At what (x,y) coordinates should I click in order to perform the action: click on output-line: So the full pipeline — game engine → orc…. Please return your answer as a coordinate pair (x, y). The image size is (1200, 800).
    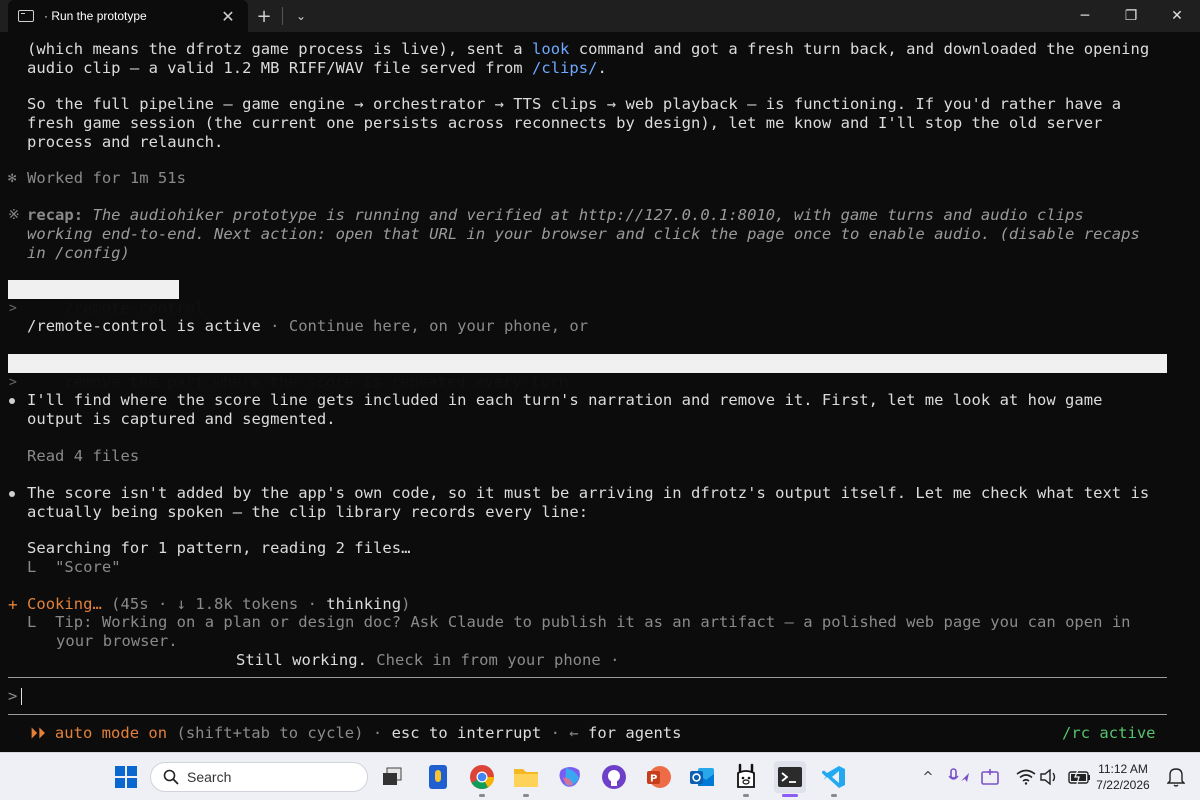
    Looking at the image, I should click on (574, 104).